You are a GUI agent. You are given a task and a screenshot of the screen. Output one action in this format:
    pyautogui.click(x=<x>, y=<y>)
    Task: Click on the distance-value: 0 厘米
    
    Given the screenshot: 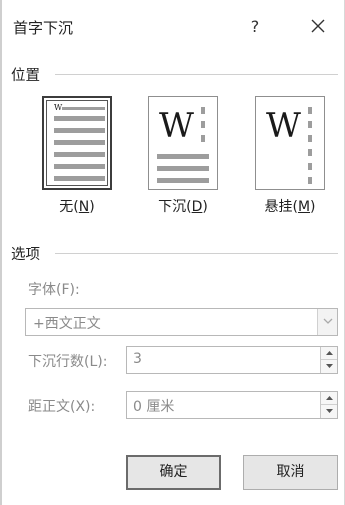 What is the action you would take?
    pyautogui.click(x=154, y=407)
    